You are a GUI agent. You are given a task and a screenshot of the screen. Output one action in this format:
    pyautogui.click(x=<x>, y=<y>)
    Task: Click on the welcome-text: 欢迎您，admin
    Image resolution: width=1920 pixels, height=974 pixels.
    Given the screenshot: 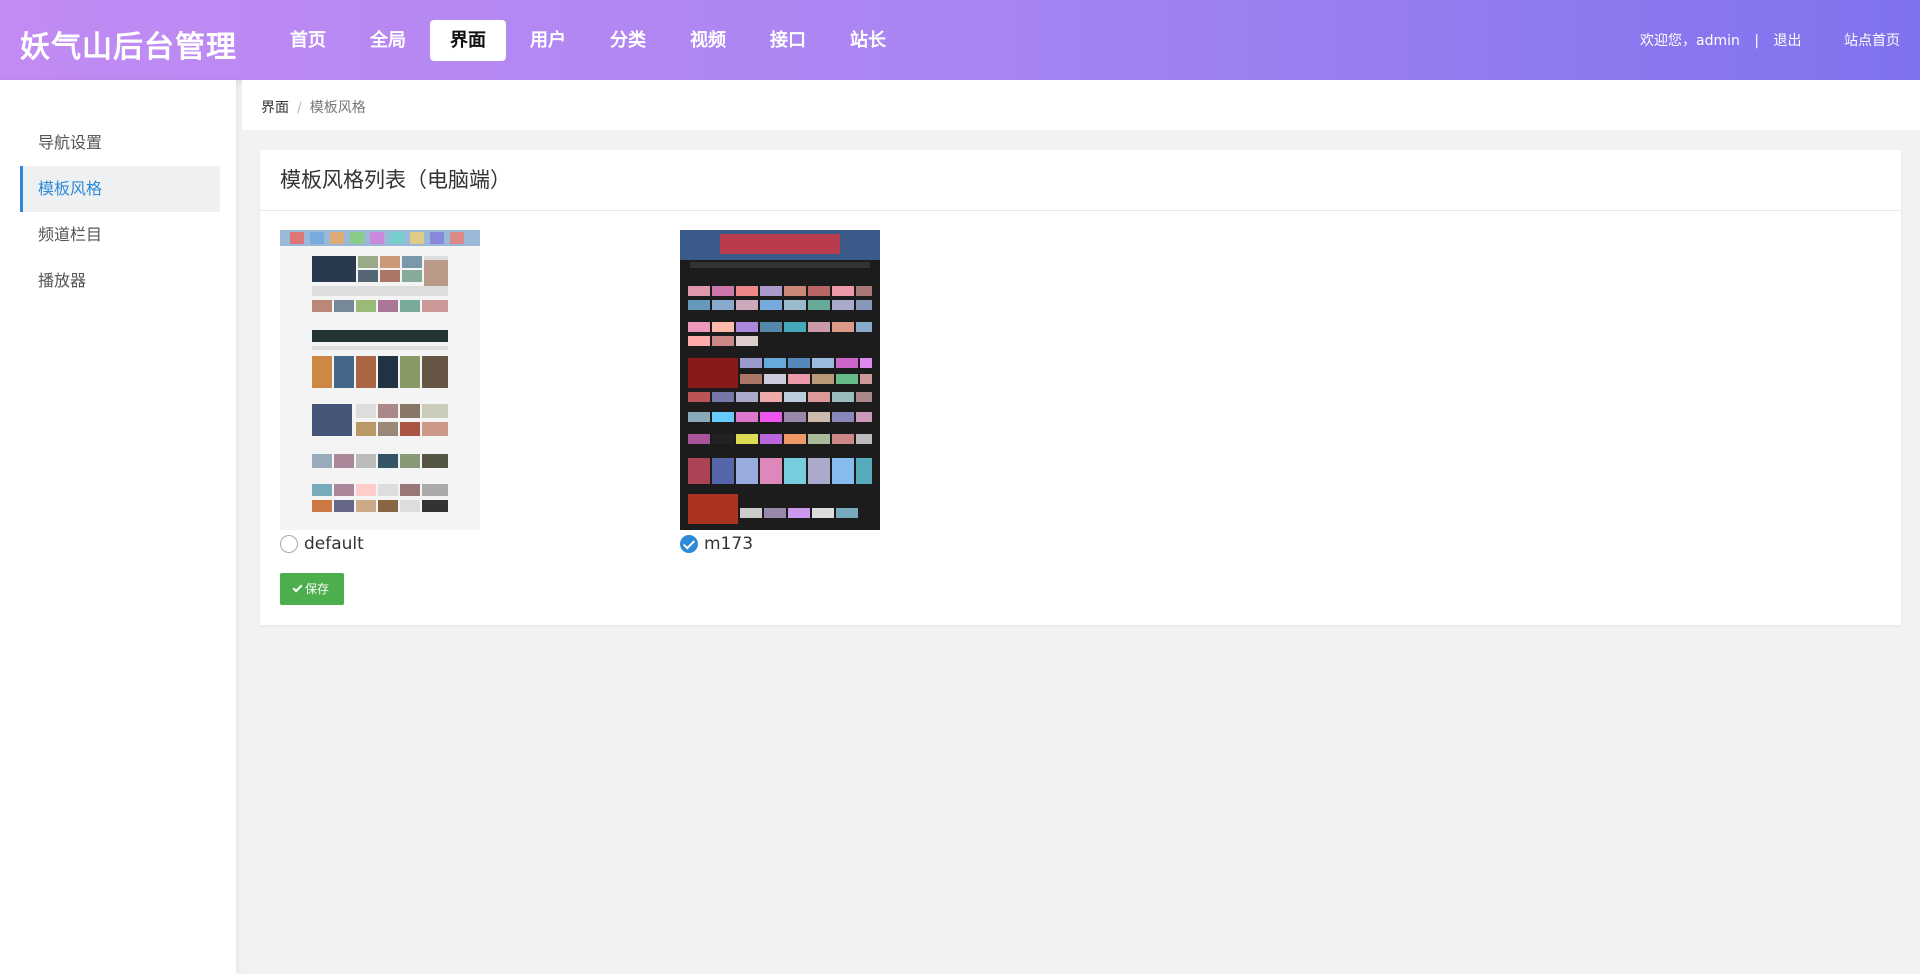 What is the action you would take?
    pyautogui.click(x=1690, y=41)
    